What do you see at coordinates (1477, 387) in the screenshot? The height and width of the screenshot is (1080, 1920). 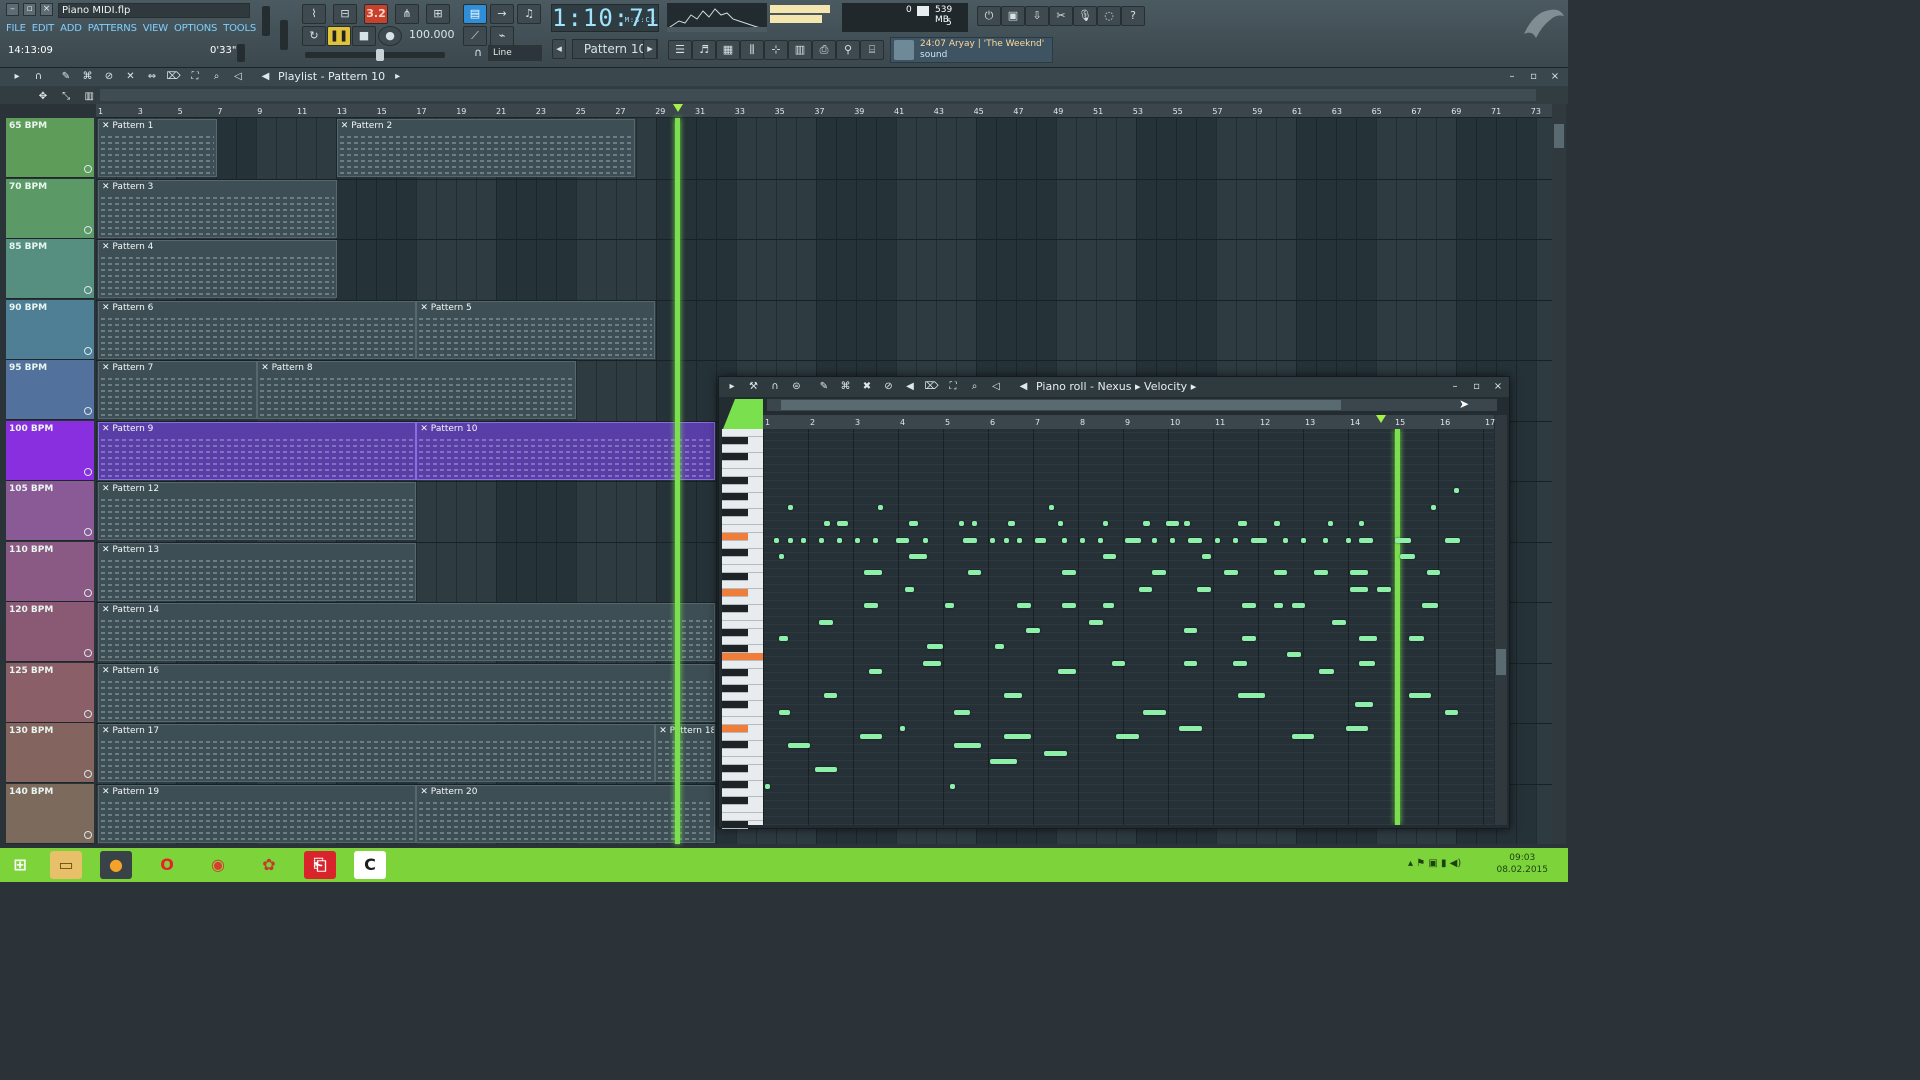 I see `piano-roll-maximize-button: ▫` at bounding box center [1477, 387].